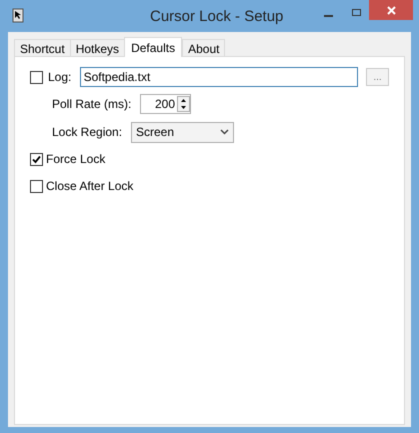  I want to click on log-label: Log:, so click(60, 77).